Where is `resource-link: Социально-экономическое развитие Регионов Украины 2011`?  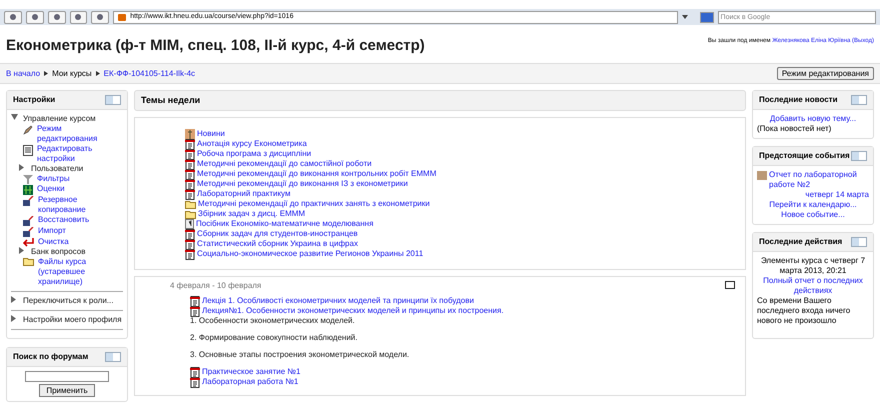 resource-link: Социально-экономическое развитие Регионов Украины 2011 is located at coordinates (310, 254).